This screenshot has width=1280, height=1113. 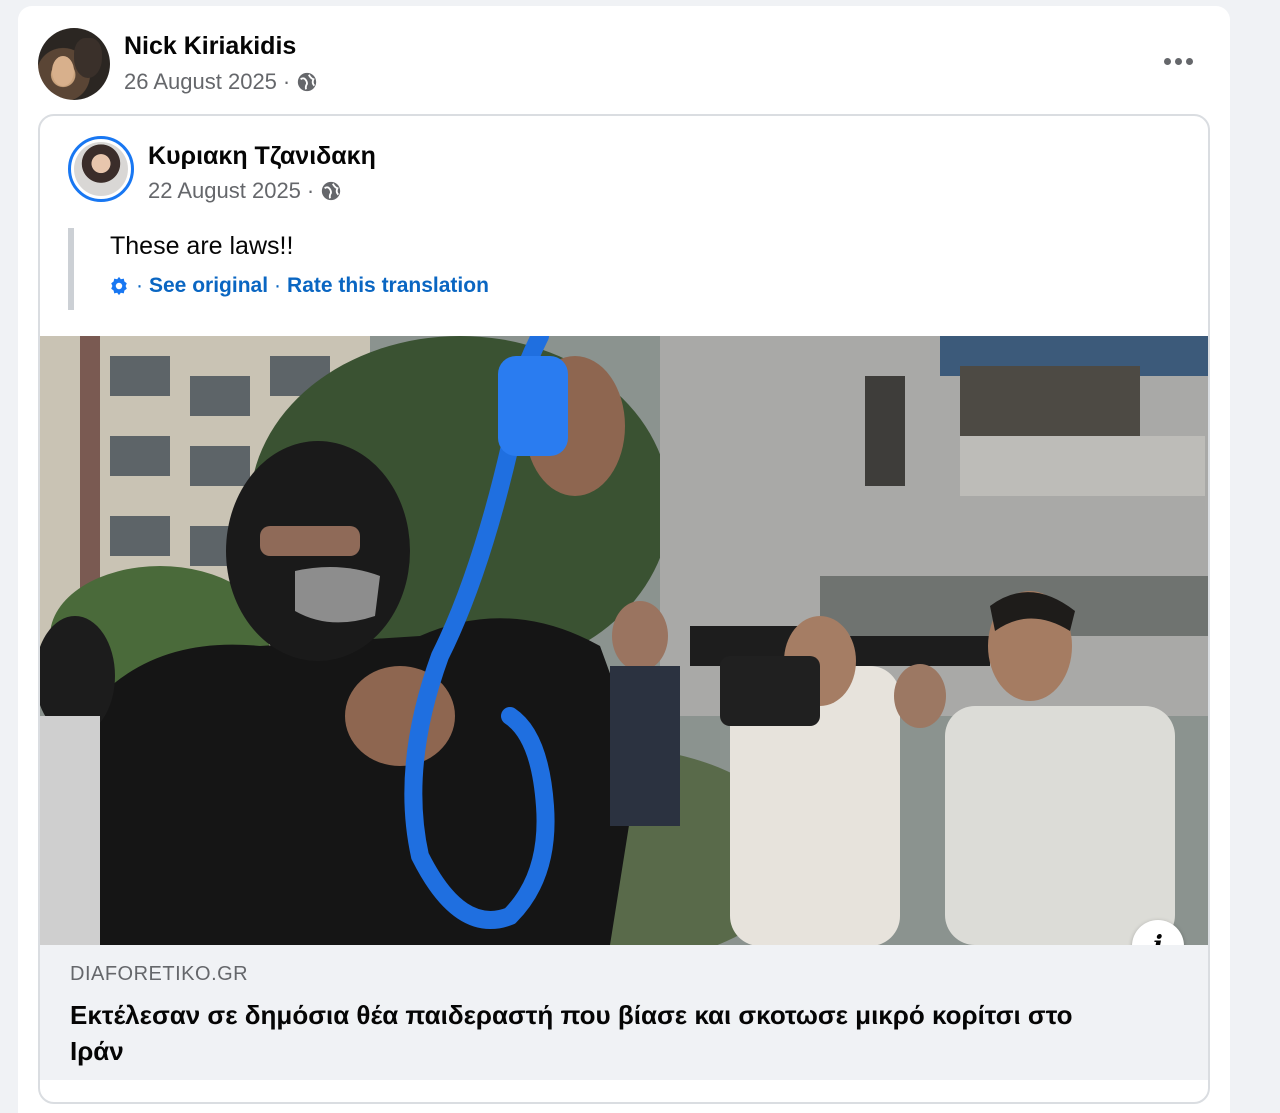 I want to click on translation-row: · See original · Rate this translation, so click(x=298, y=286).